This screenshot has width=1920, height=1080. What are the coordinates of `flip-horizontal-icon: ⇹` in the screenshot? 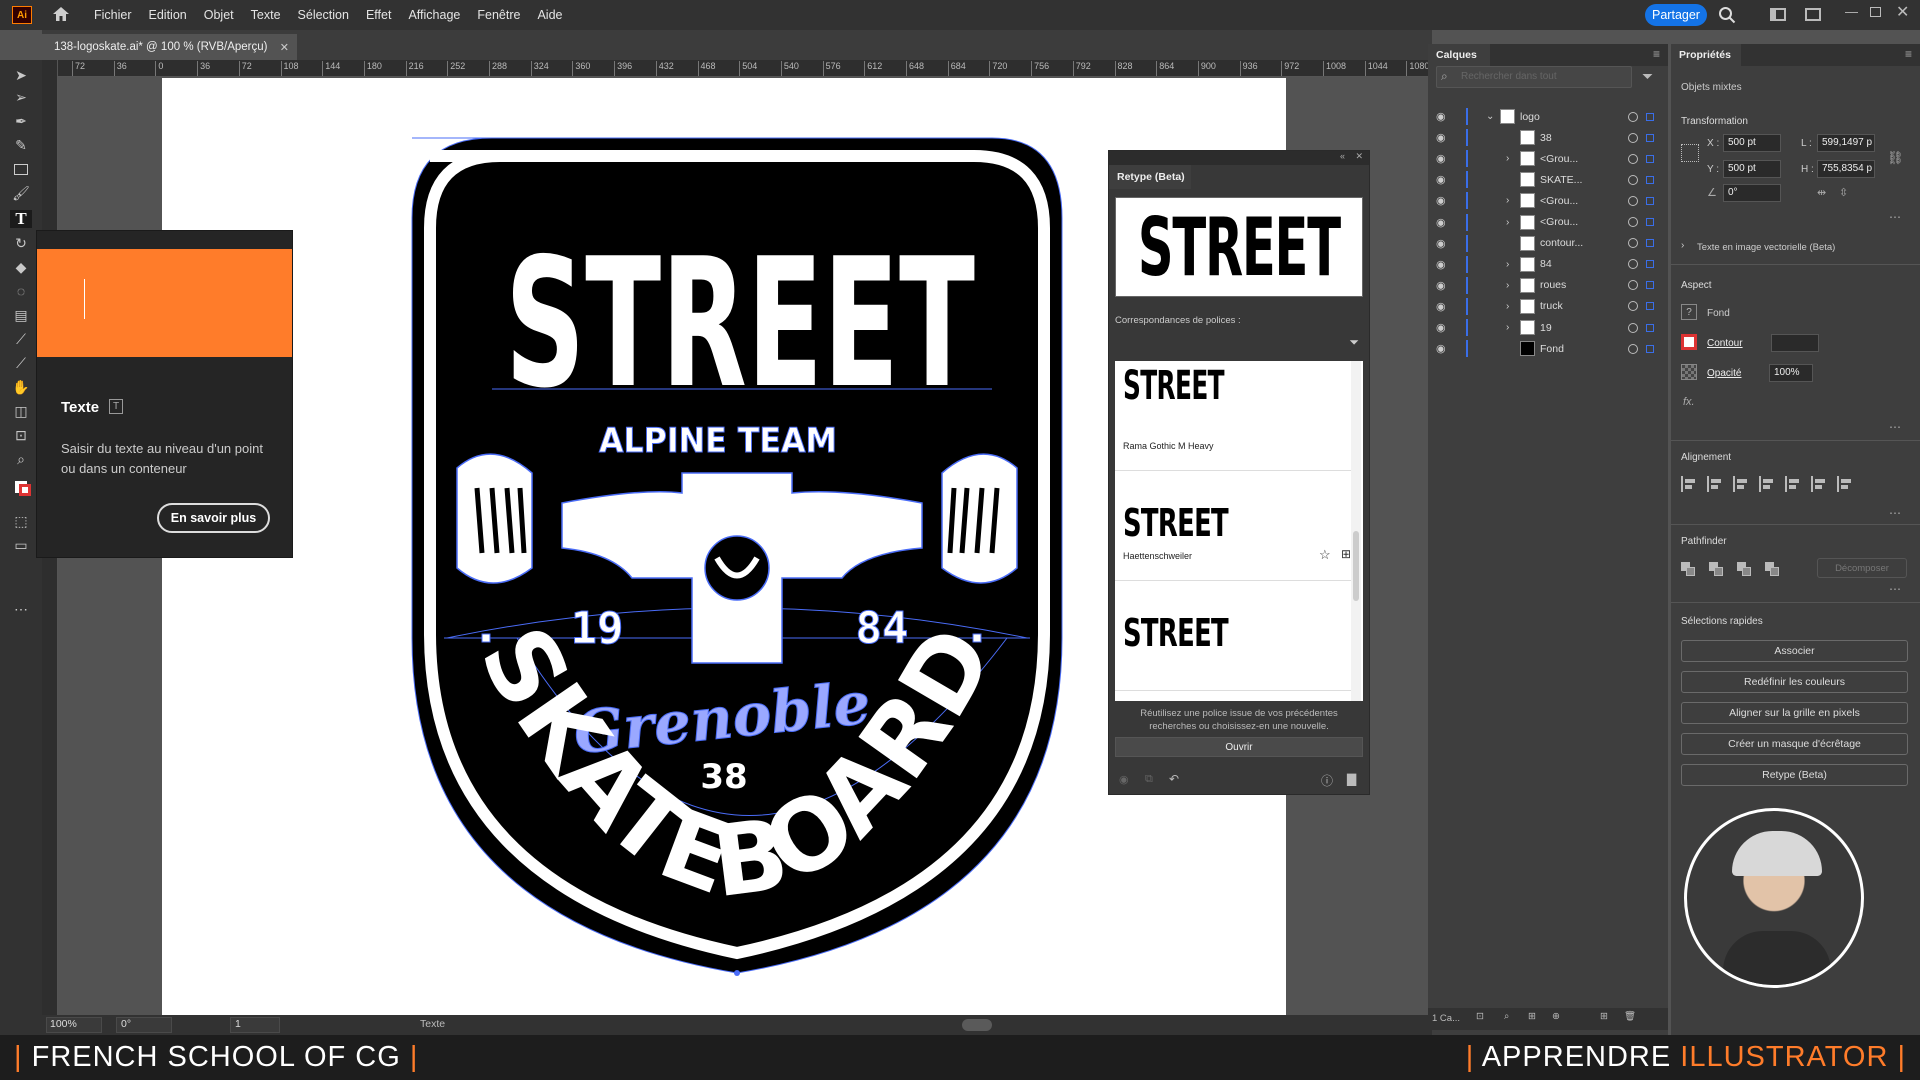 It's located at (1821, 192).